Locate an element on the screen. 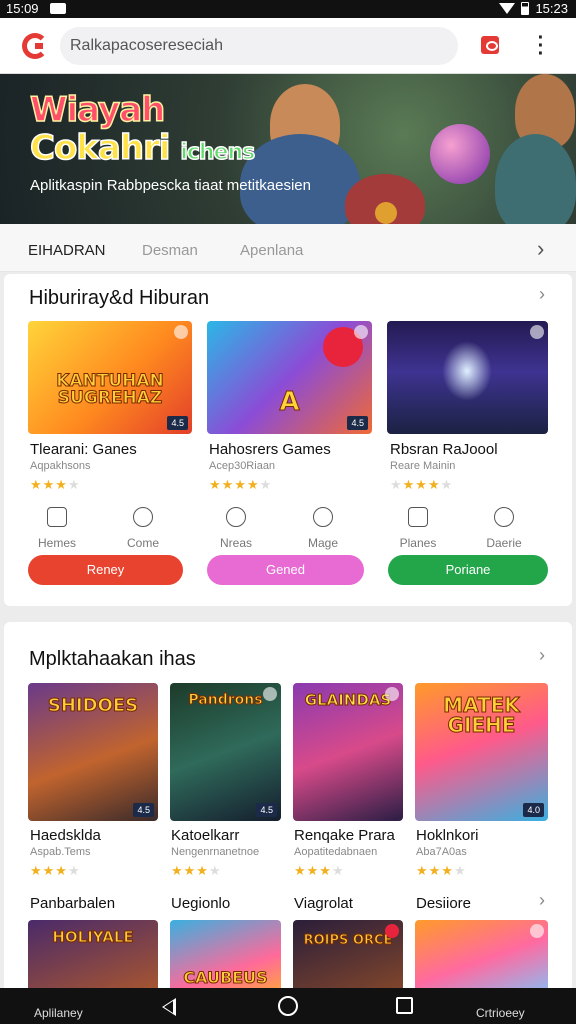  section-title: Mplktahaakan ihas is located at coordinates (112, 659).